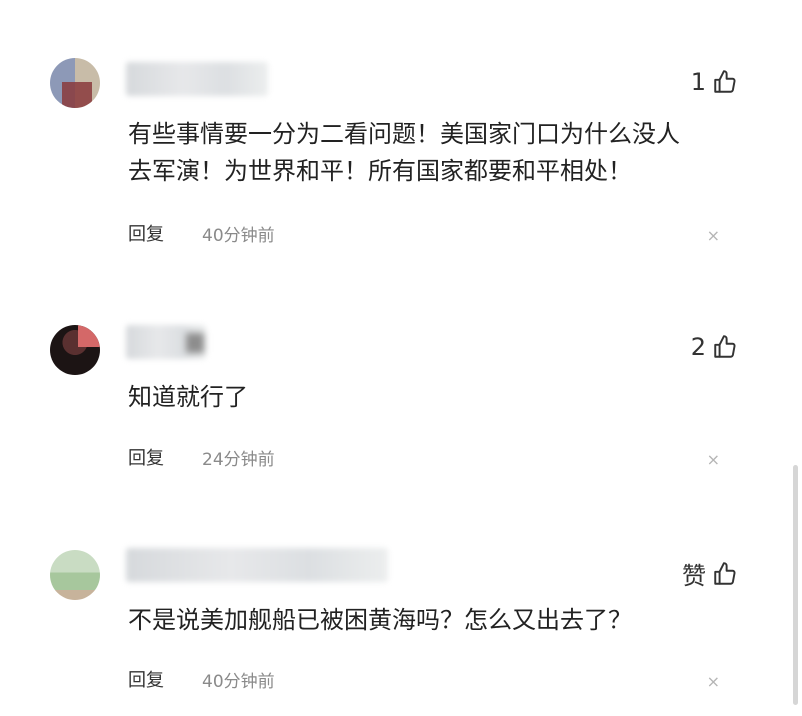  Describe the element at coordinates (725, 573) in the screenshot. I see `thumbs-up-icon` at that location.